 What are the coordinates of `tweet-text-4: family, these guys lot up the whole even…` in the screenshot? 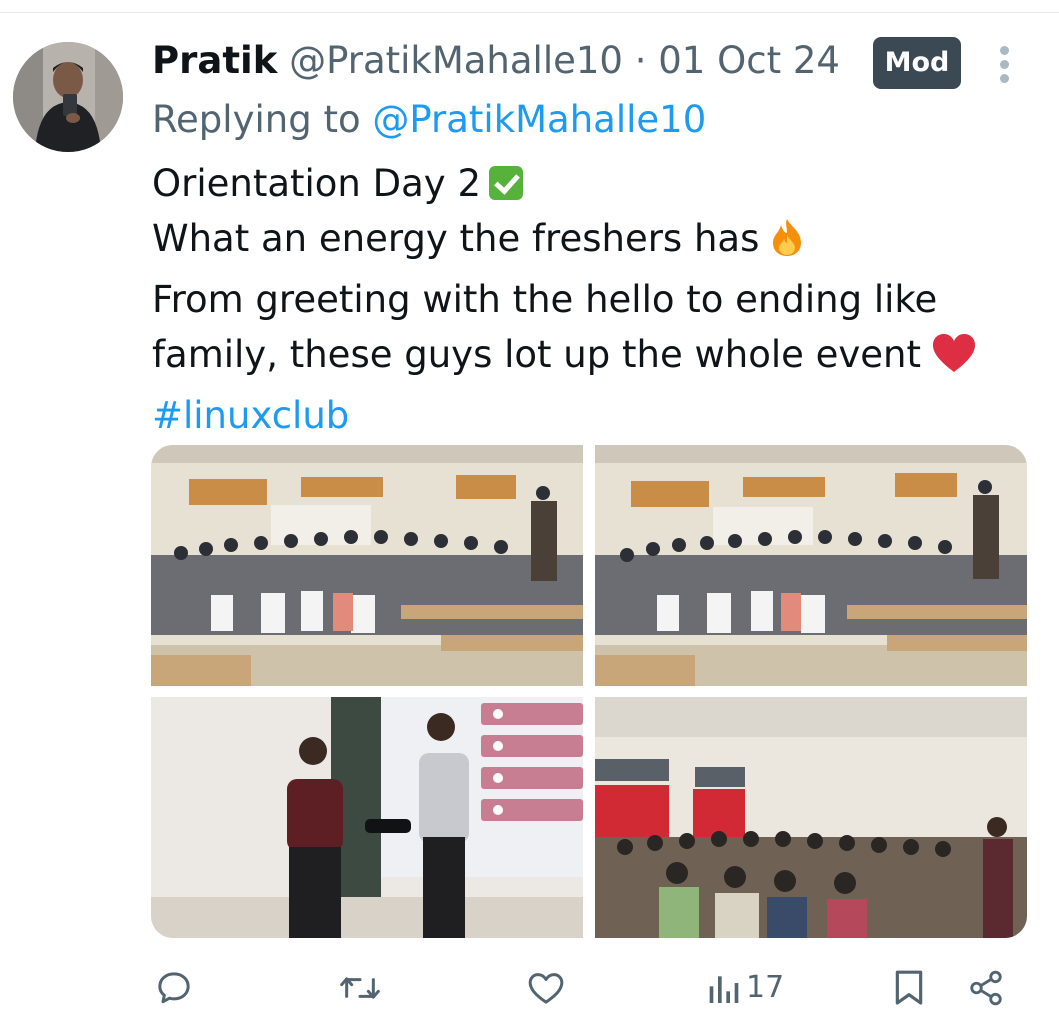 It's located at (537, 354).